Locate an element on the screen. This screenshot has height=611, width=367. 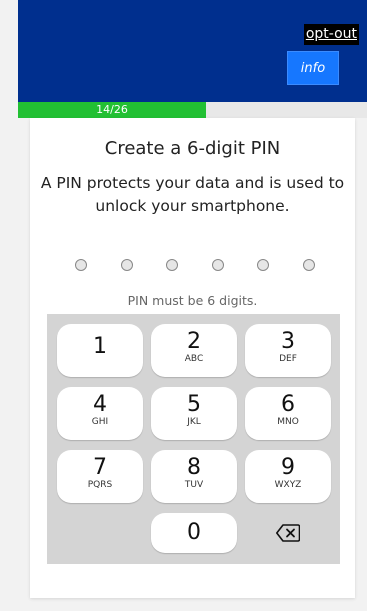
backspace-icon is located at coordinates (288, 533).